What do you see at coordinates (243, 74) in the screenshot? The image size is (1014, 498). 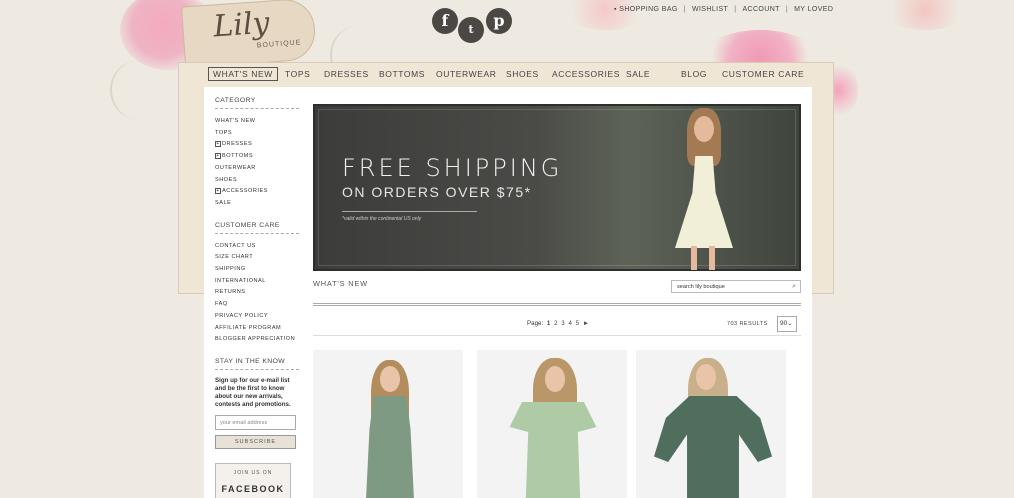 I see `nav-whats-new: WHAT'S NEW` at bounding box center [243, 74].